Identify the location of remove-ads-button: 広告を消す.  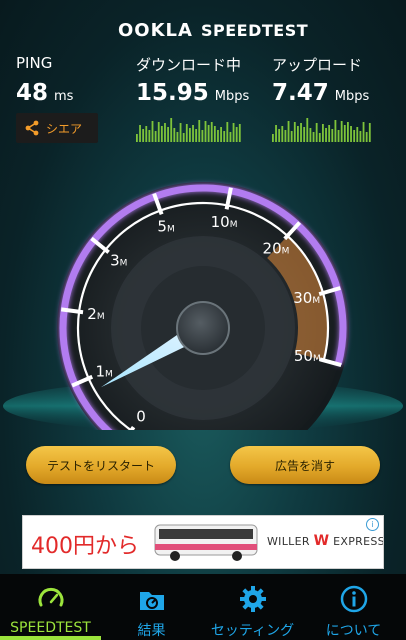
(305, 465).